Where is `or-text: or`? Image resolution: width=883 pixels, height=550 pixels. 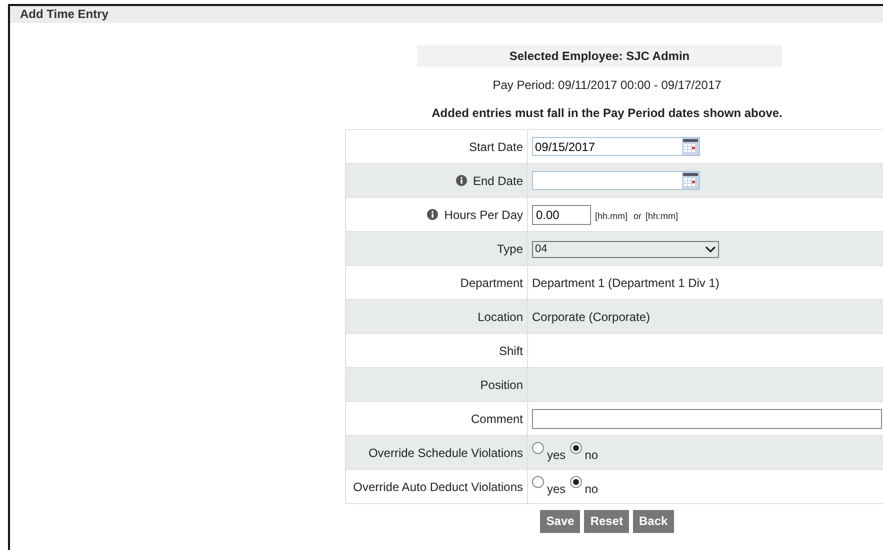 or-text: or is located at coordinates (638, 215).